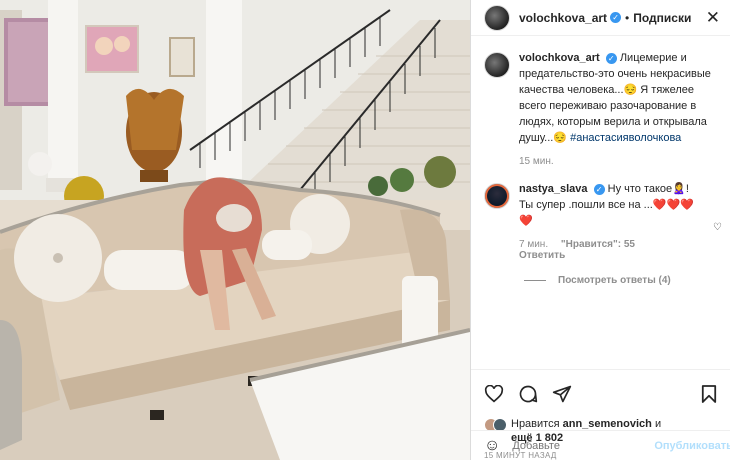 The height and width of the screenshot is (460, 730). I want to click on close-icon: ✕, so click(713, 17).